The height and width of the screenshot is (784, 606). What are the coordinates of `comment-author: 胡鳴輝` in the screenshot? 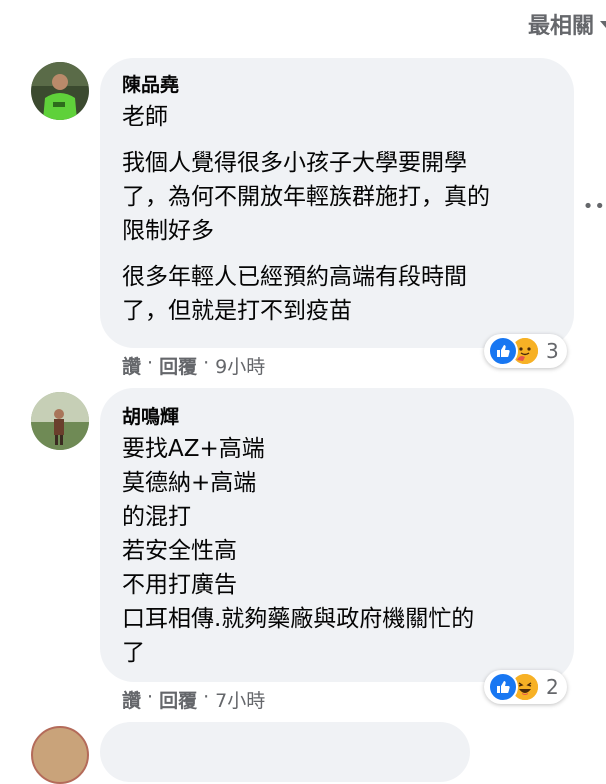 It's located at (336, 417).